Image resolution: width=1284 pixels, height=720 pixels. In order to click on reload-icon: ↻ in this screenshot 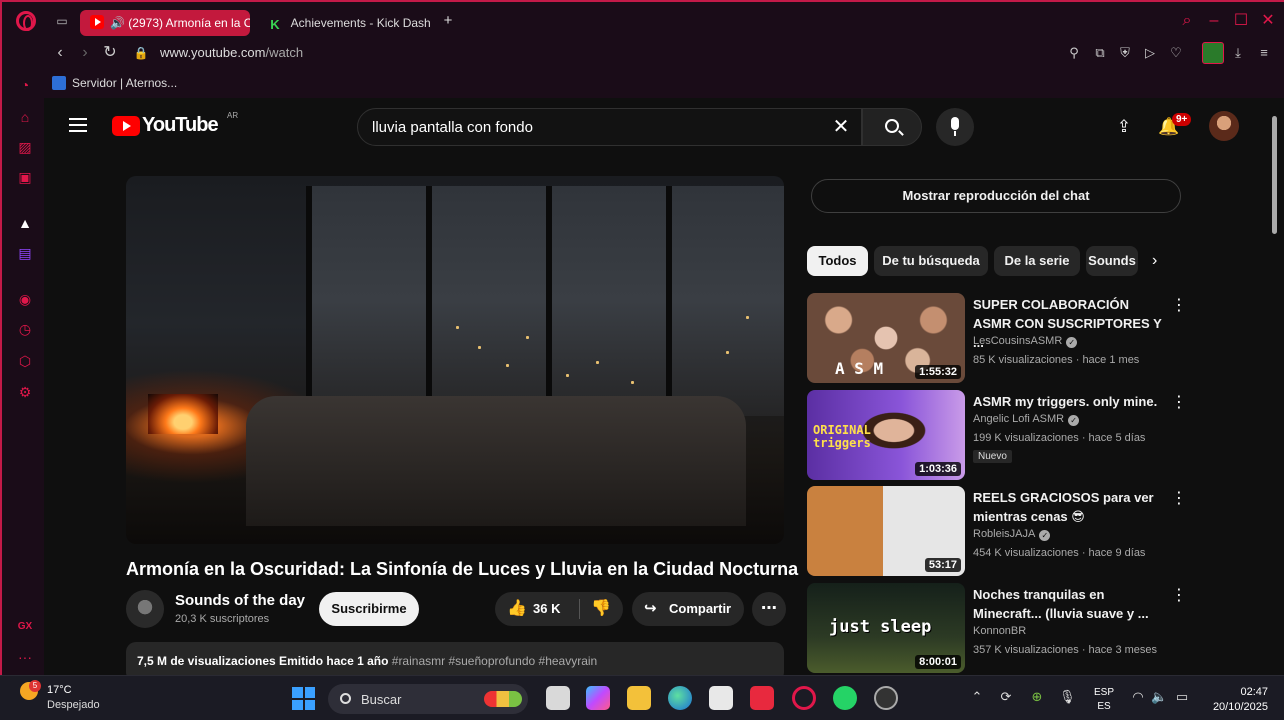, I will do `click(110, 53)`.